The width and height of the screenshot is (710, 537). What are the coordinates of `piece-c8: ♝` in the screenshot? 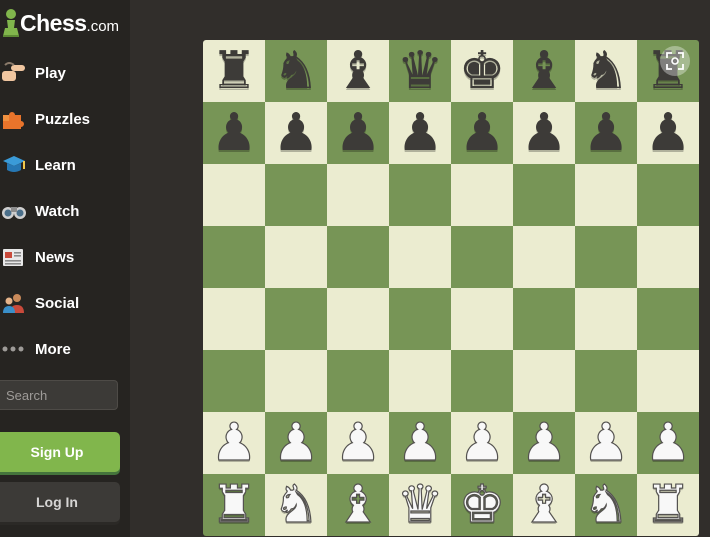 It's located at (358, 71).